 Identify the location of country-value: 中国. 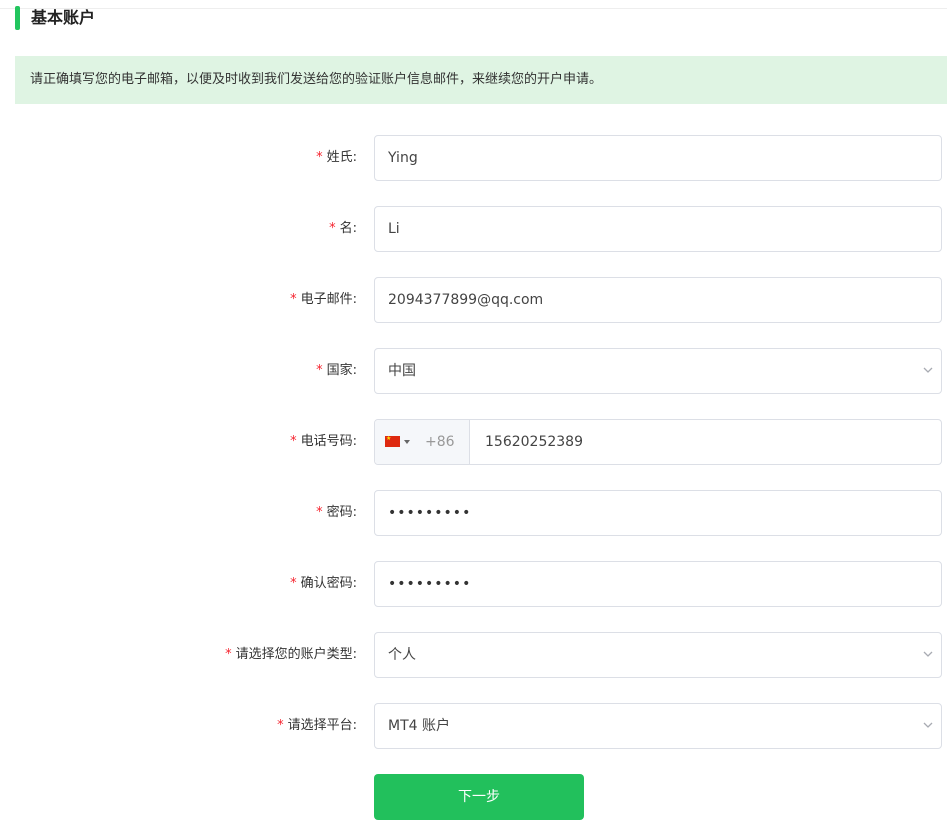
(402, 371).